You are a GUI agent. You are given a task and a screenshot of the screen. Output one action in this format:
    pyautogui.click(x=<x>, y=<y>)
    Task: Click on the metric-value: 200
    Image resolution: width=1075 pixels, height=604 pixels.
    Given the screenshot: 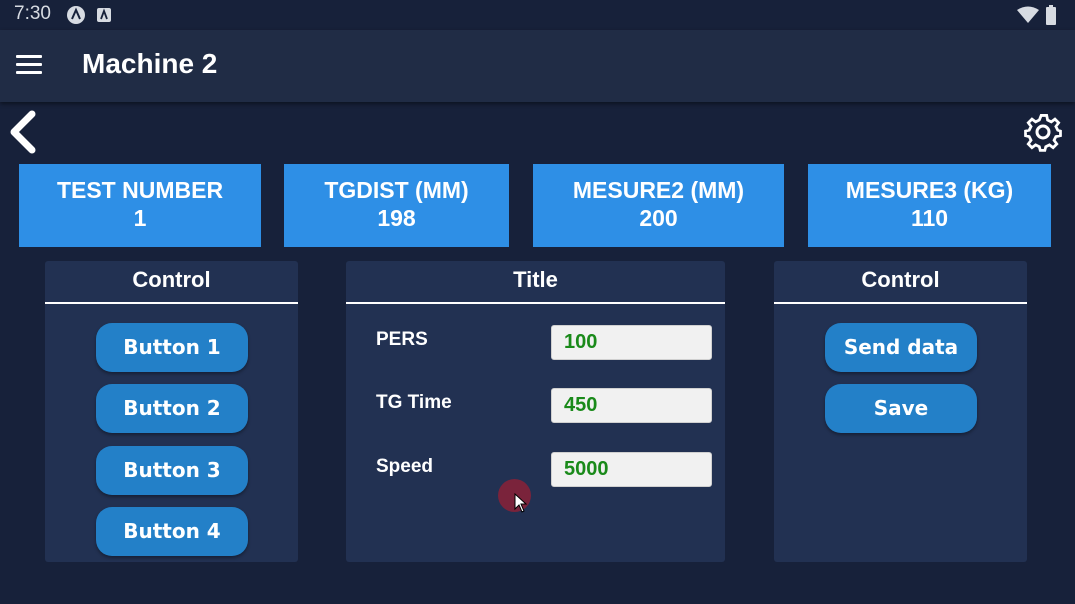 What is the action you would take?
    pyautogui.click(x=658, y=218)
    